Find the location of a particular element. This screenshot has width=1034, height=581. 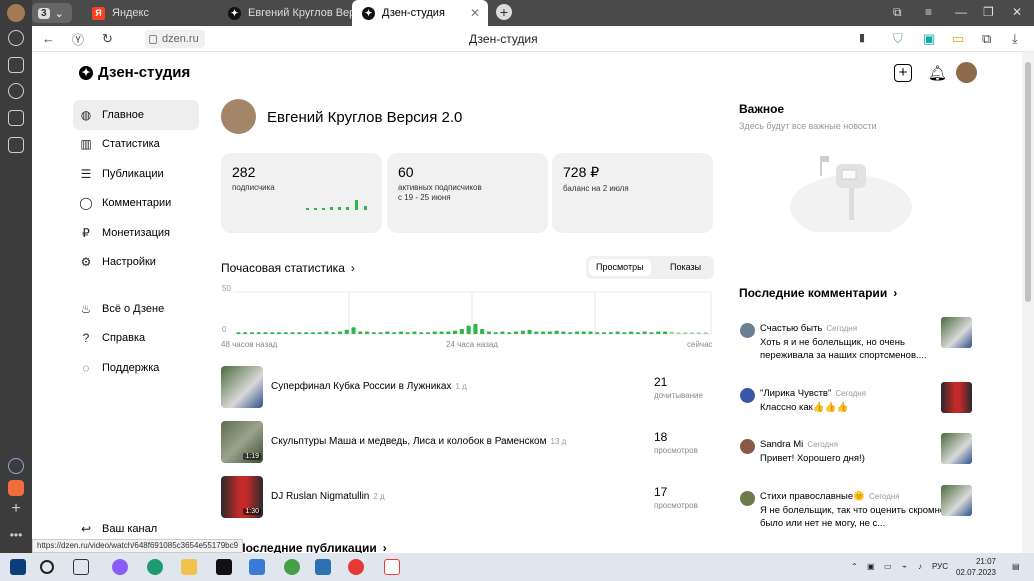

yandex-logo-icon: Ⓨ is located at coordinates (78, 39).